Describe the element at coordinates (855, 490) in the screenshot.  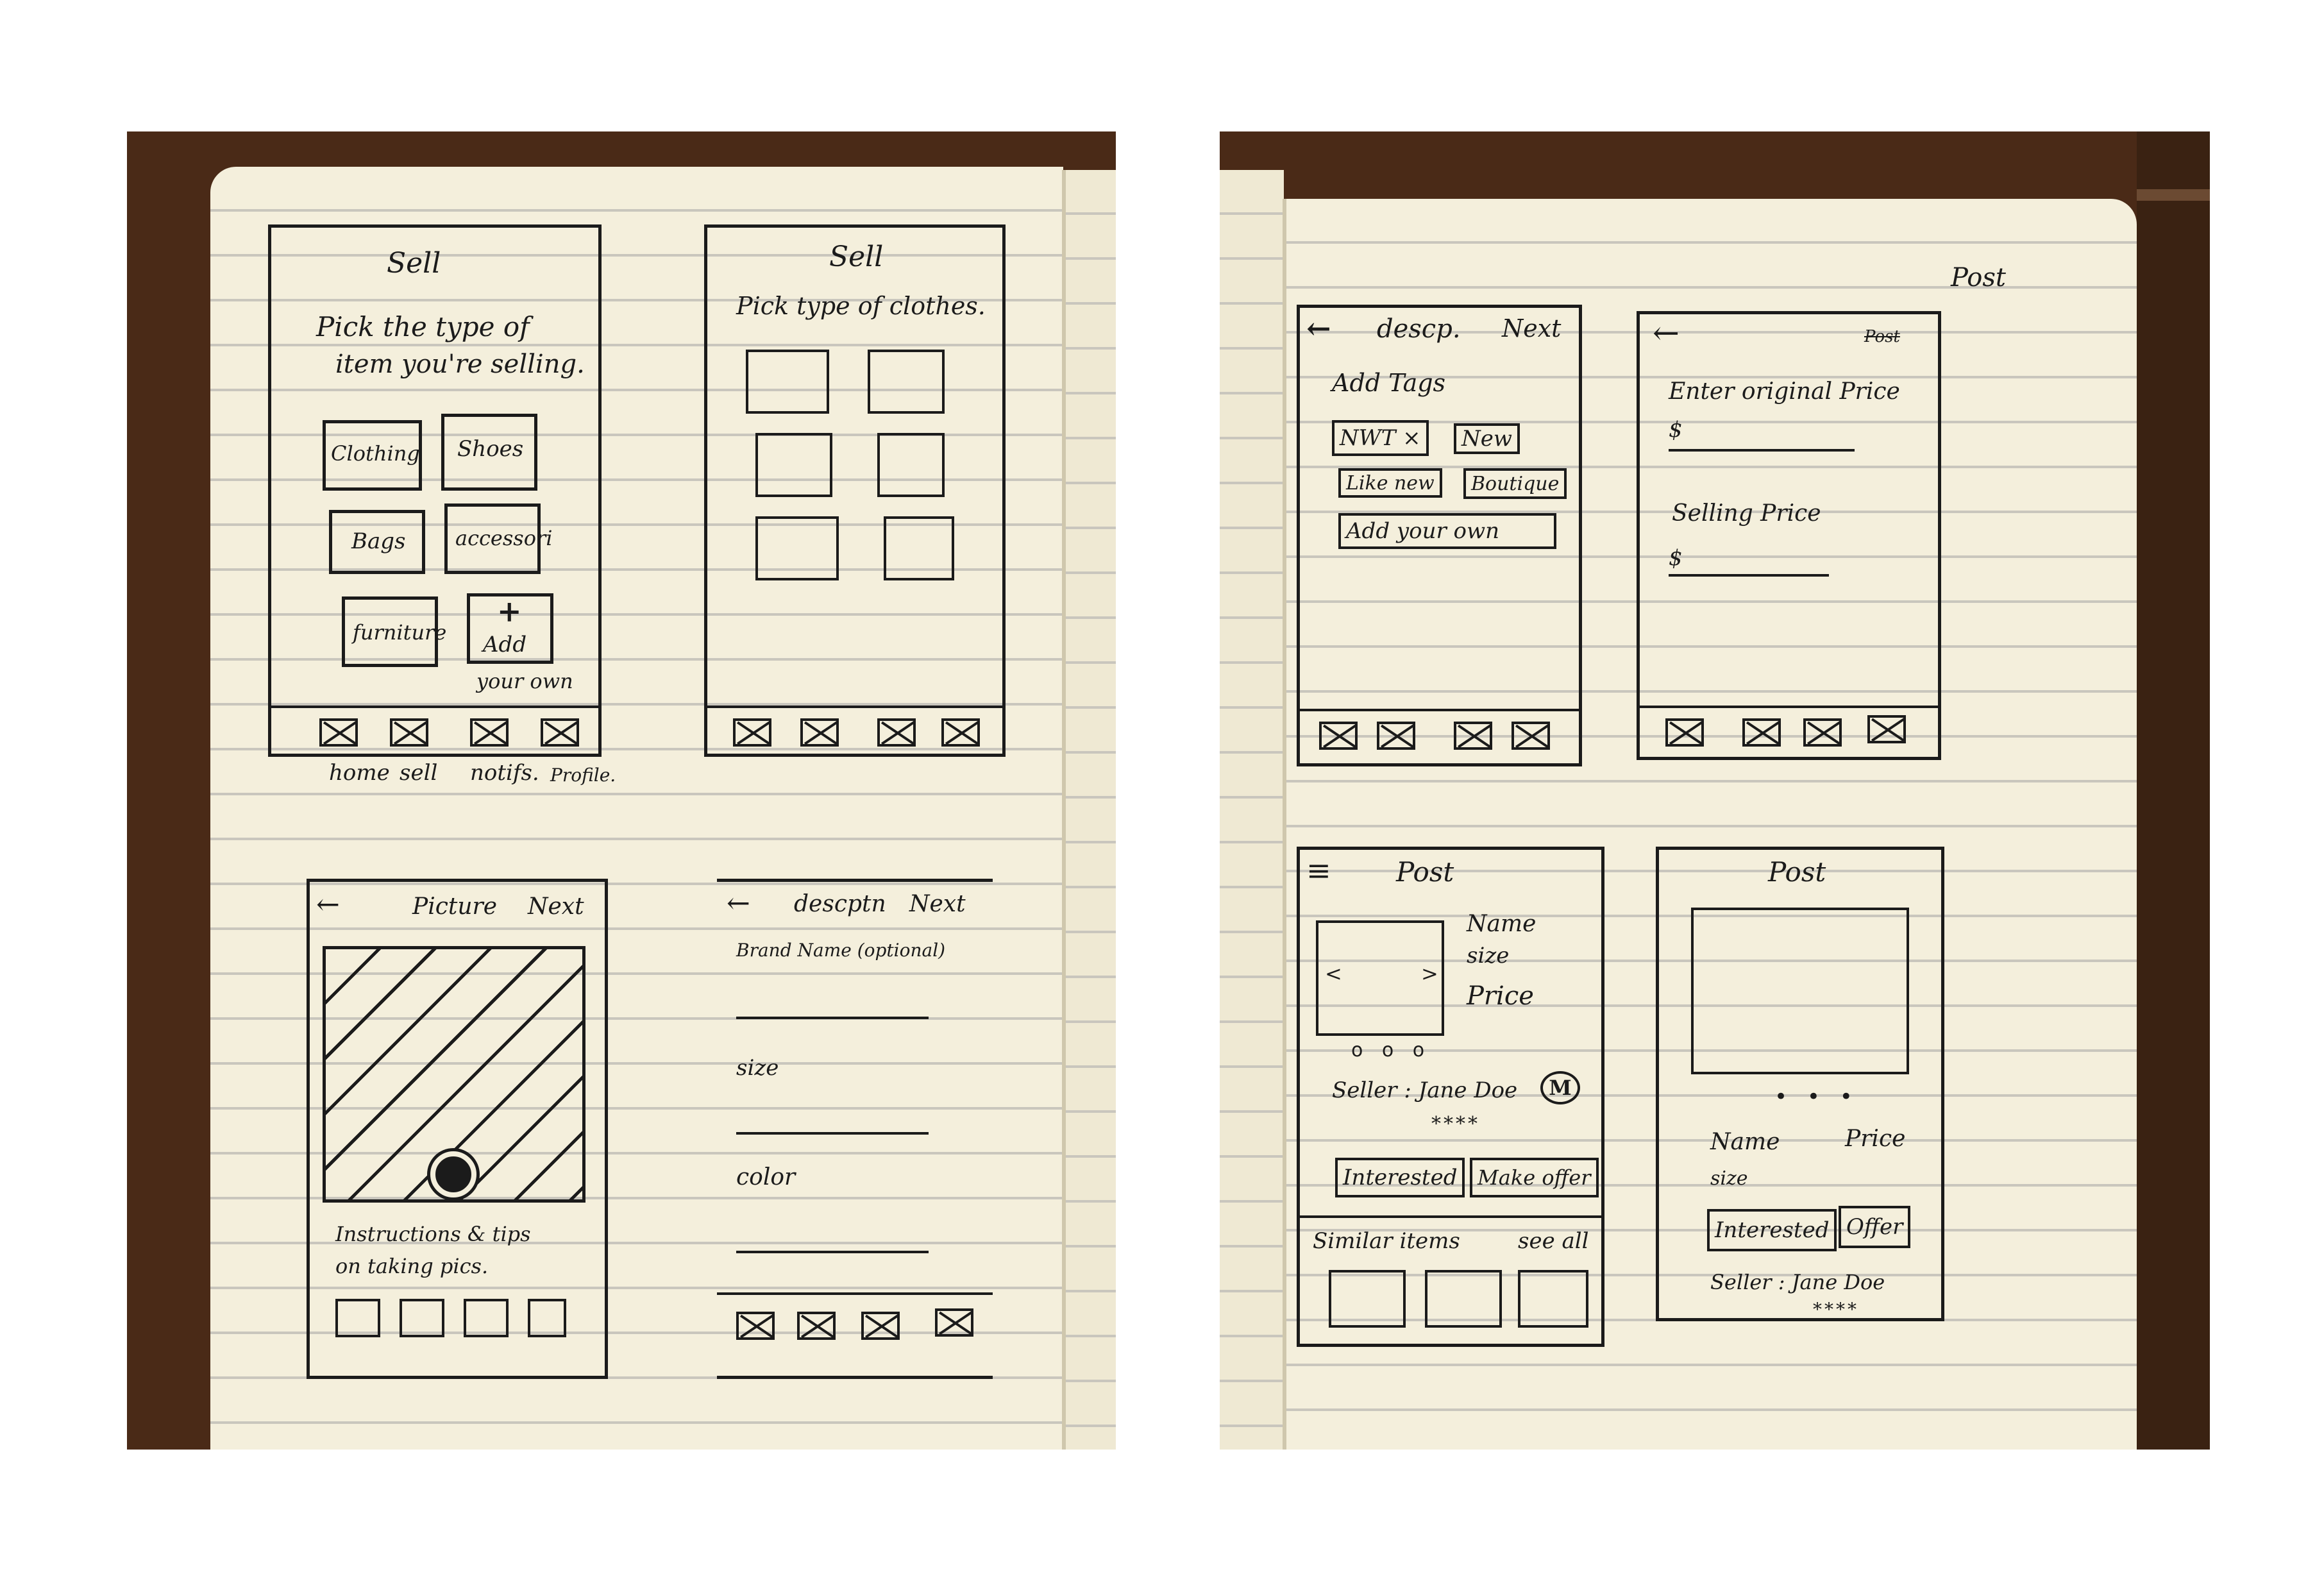
I see `sketch-clothes-type-screen: Sell Pick type of clothes.` at that location.